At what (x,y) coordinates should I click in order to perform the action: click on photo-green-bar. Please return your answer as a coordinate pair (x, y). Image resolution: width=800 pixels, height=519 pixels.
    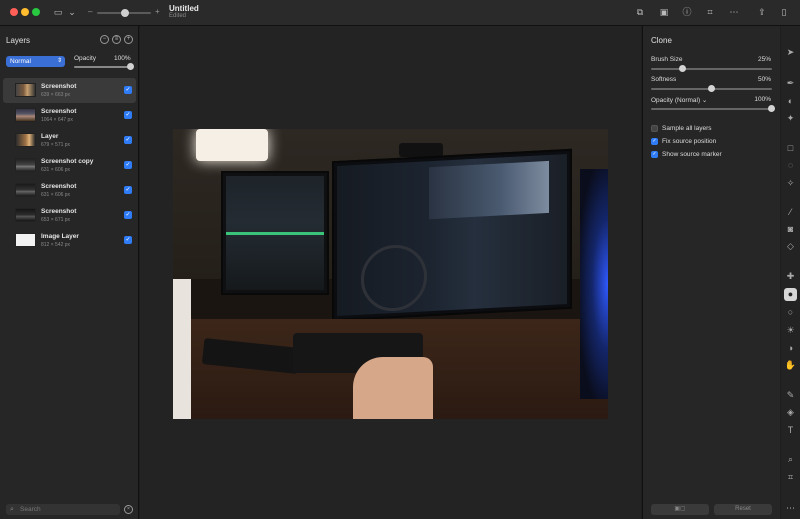
    Looking at the image, I should click on (275, 233).